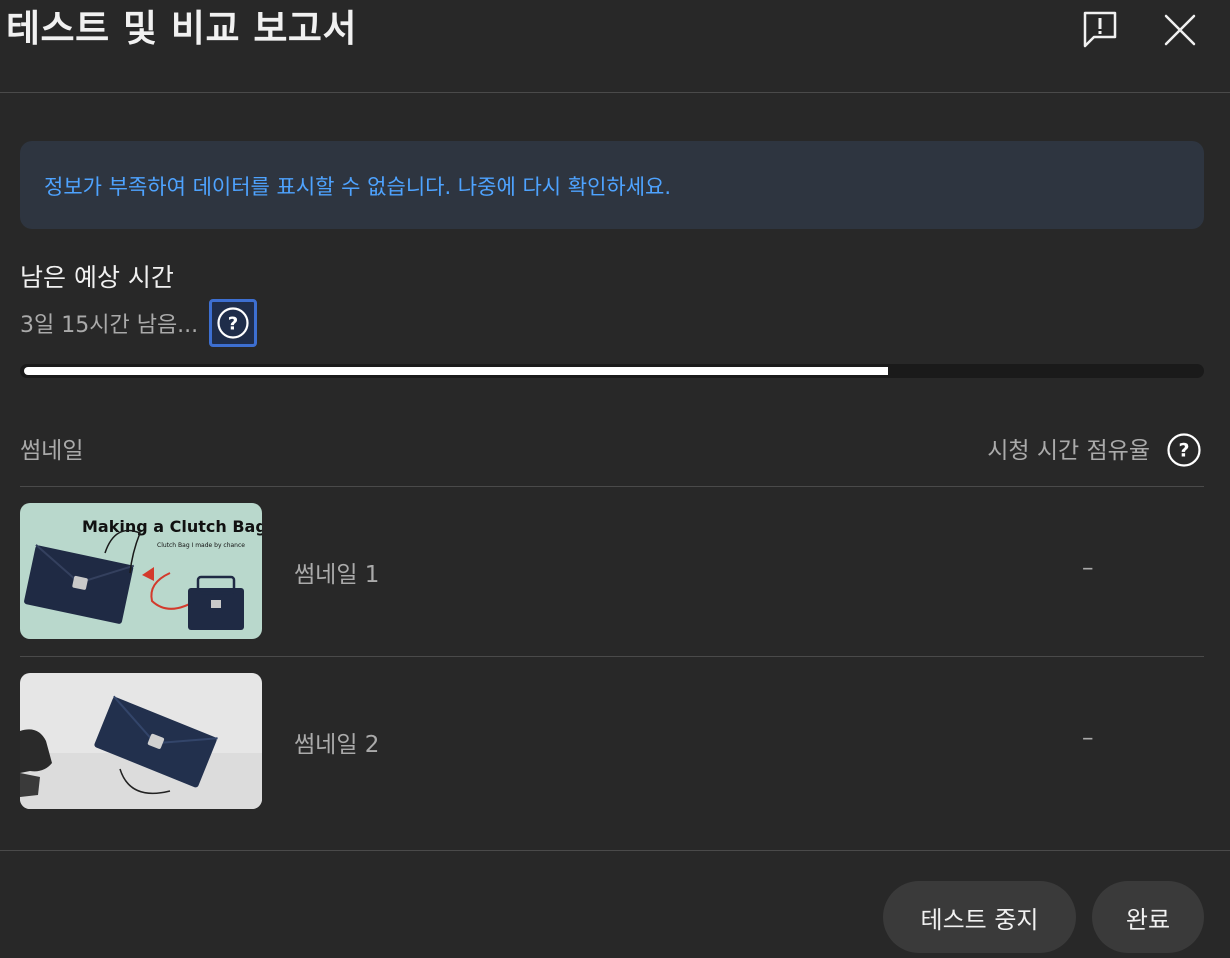  Describe the element at coordinates (97, 277) in the screenshot. I see `eta-heading: 남은 예상 시간` at that location.